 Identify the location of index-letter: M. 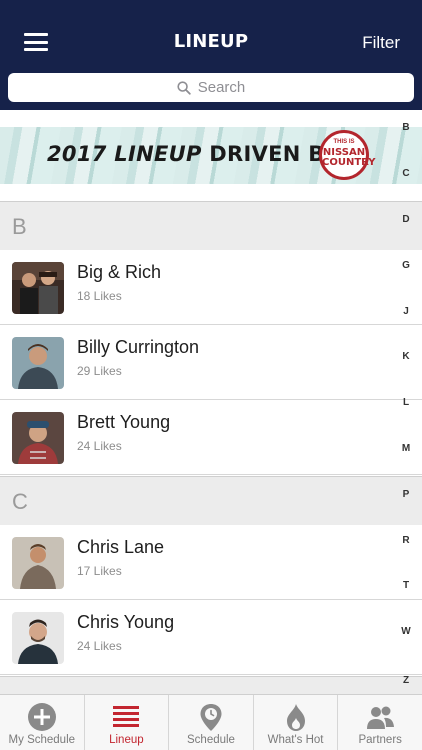
(406, 448).